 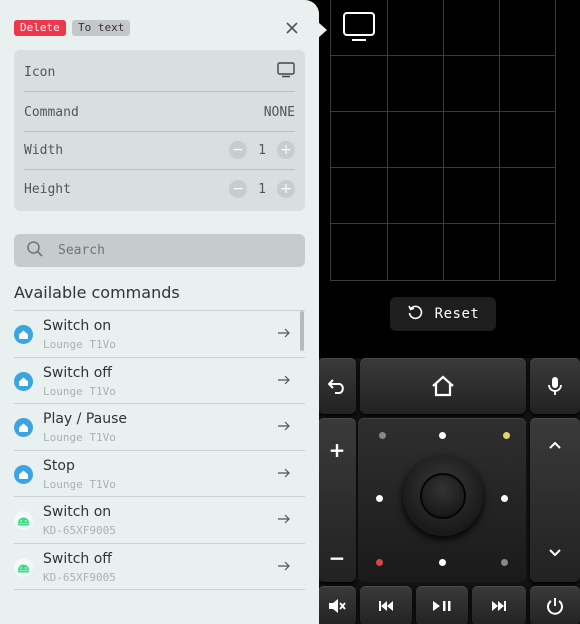 I want to click on chevron-up-icon, so click(x=555, y=445).